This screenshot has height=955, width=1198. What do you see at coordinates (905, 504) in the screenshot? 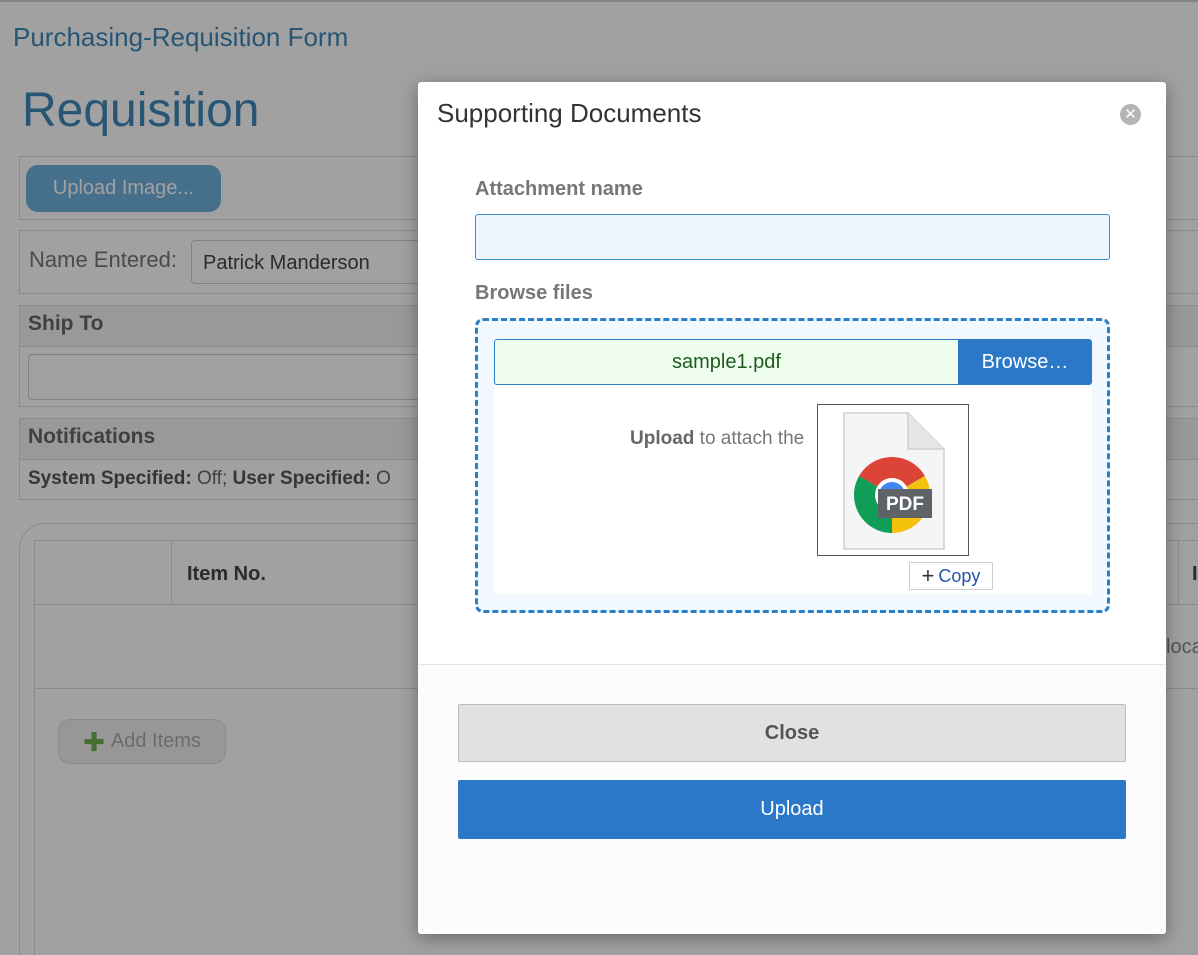
I see `pdf-badge-text: PDF` at bounding box center [905, 504].